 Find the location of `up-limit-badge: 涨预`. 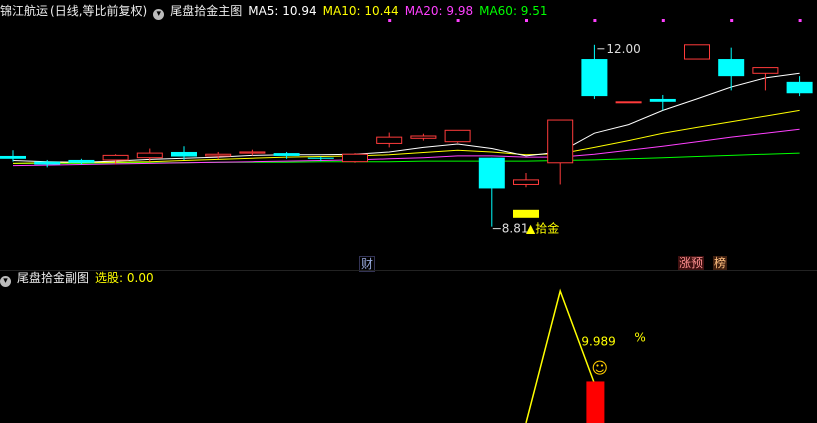

up-limit-badge: 涨预 is located at coordinates (691, 263).